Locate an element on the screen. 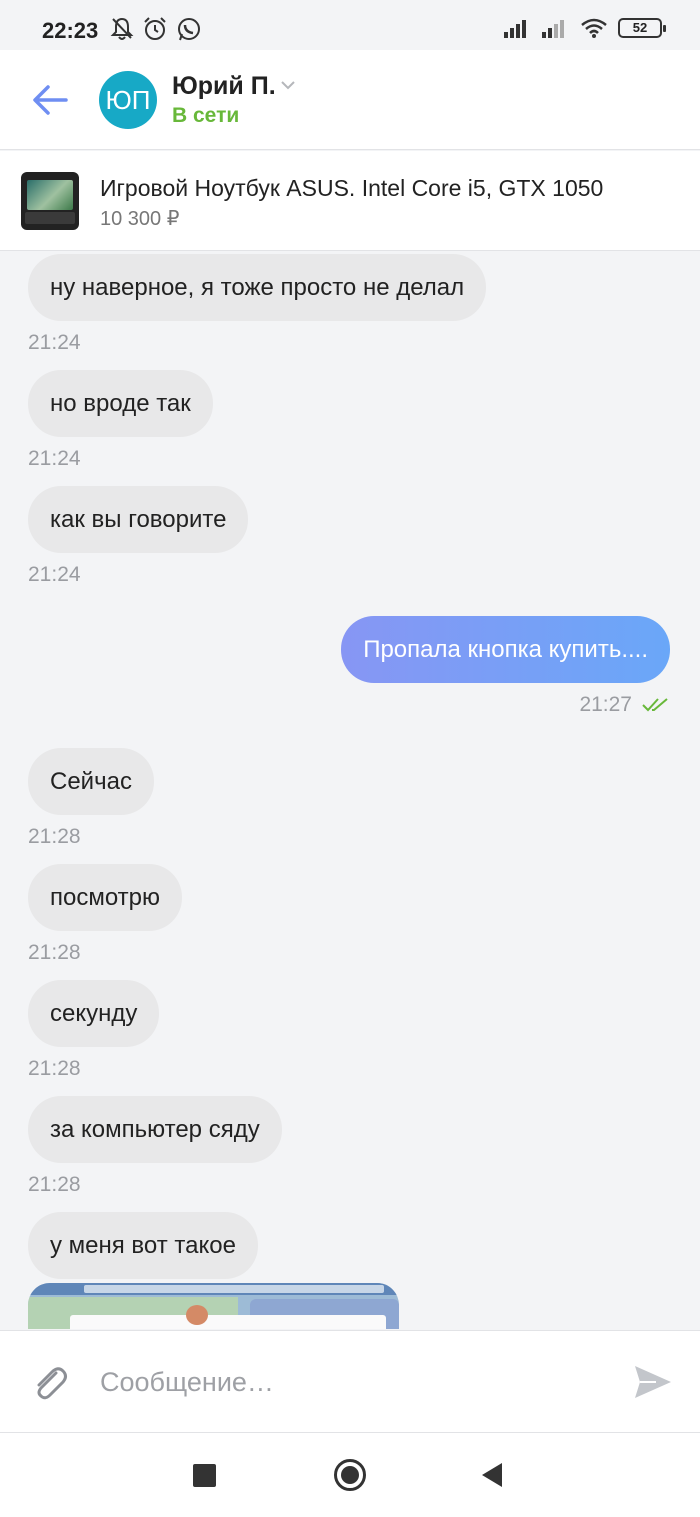 The width and height of the screenshot is (700, 1517). back-triangle-icon is located at coordinates (492, 1475).